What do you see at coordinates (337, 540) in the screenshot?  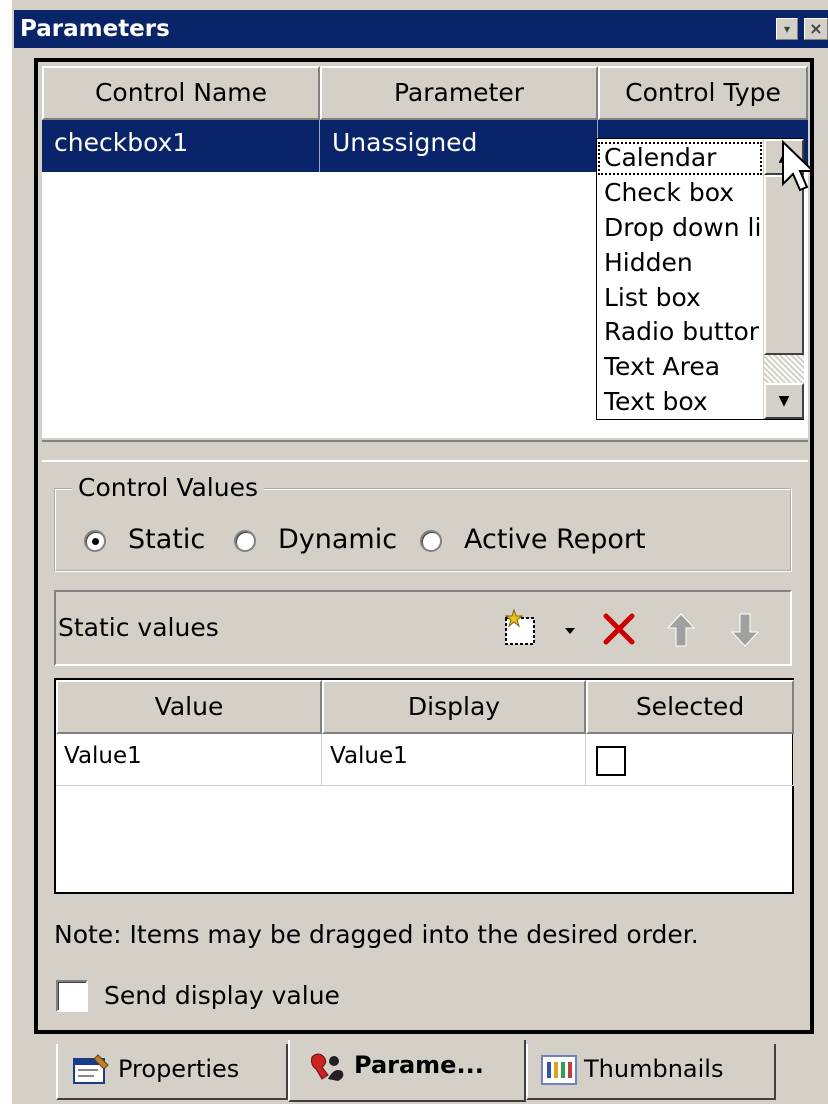 I see `radio-label-dynamic: Dynamic` at bounding box center [337, 540].